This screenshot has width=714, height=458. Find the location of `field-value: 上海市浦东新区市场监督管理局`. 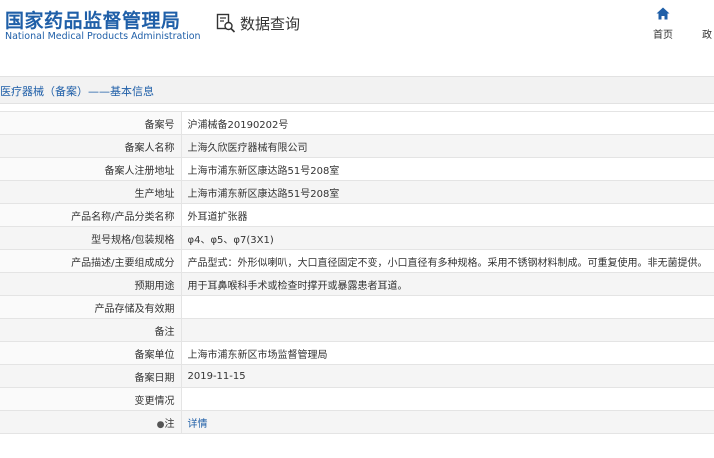

field-value: 上海市浦东新区市场监督管理局 is located at coordinates (447, 353).